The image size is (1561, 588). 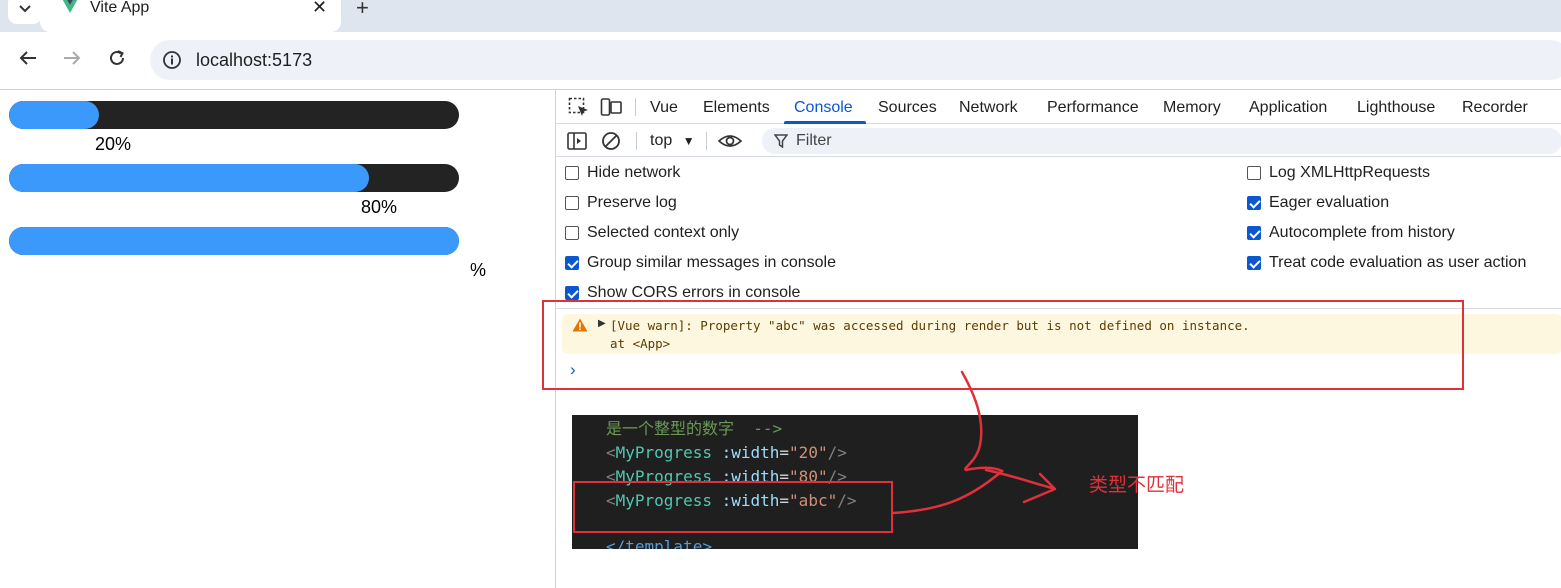 I want to click on setting-selected-context-only: Selected context only, so click(x=652, y=233).